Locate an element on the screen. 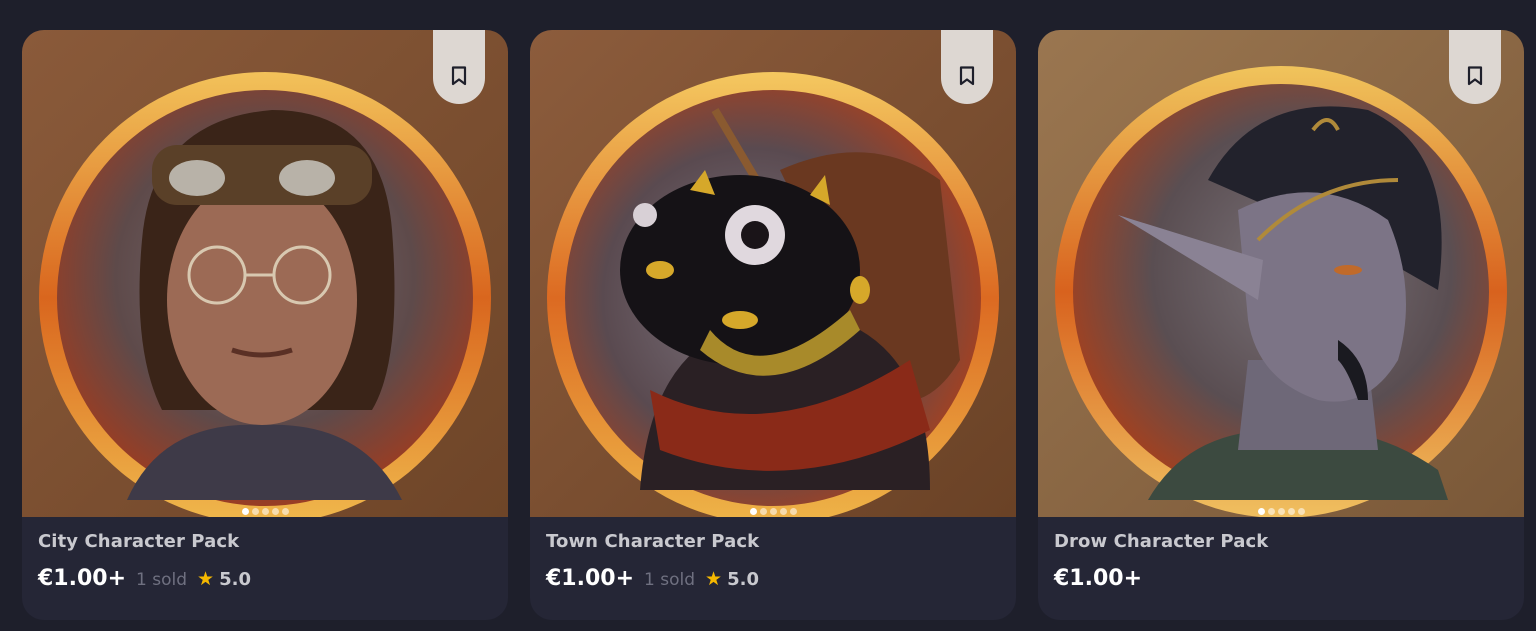  product-title: Drow Character Pack is located at coordinates (1281, 541).